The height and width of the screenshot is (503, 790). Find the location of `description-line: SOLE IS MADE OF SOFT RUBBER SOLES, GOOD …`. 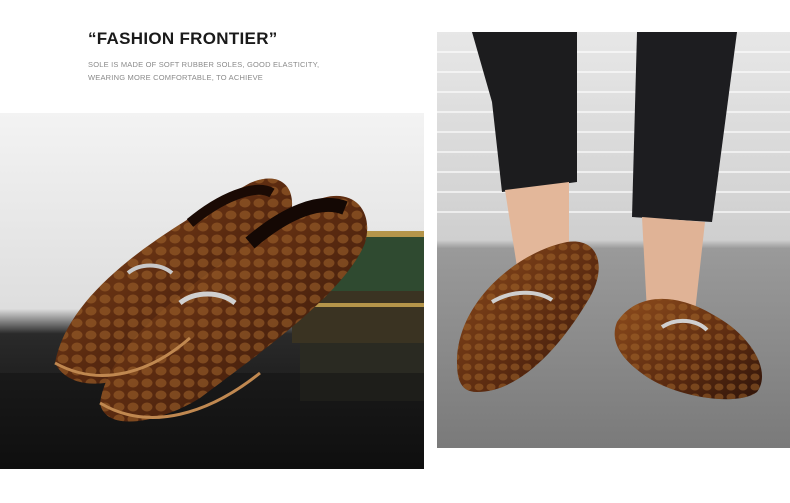

description-line: SOLE IS MADE OF SOFT RUBBER SOLES, GOOD … is located at coordinates (204, 64).